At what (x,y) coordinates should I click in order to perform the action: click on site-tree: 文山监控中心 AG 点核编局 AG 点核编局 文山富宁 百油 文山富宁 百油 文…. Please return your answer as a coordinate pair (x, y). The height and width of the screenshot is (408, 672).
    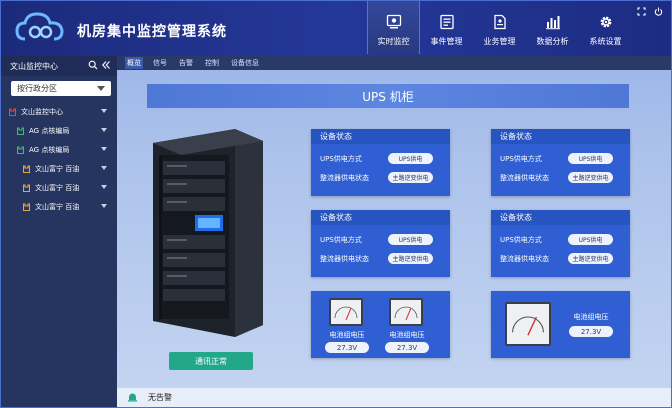
    Looking at the image, I should click on (59, 159).